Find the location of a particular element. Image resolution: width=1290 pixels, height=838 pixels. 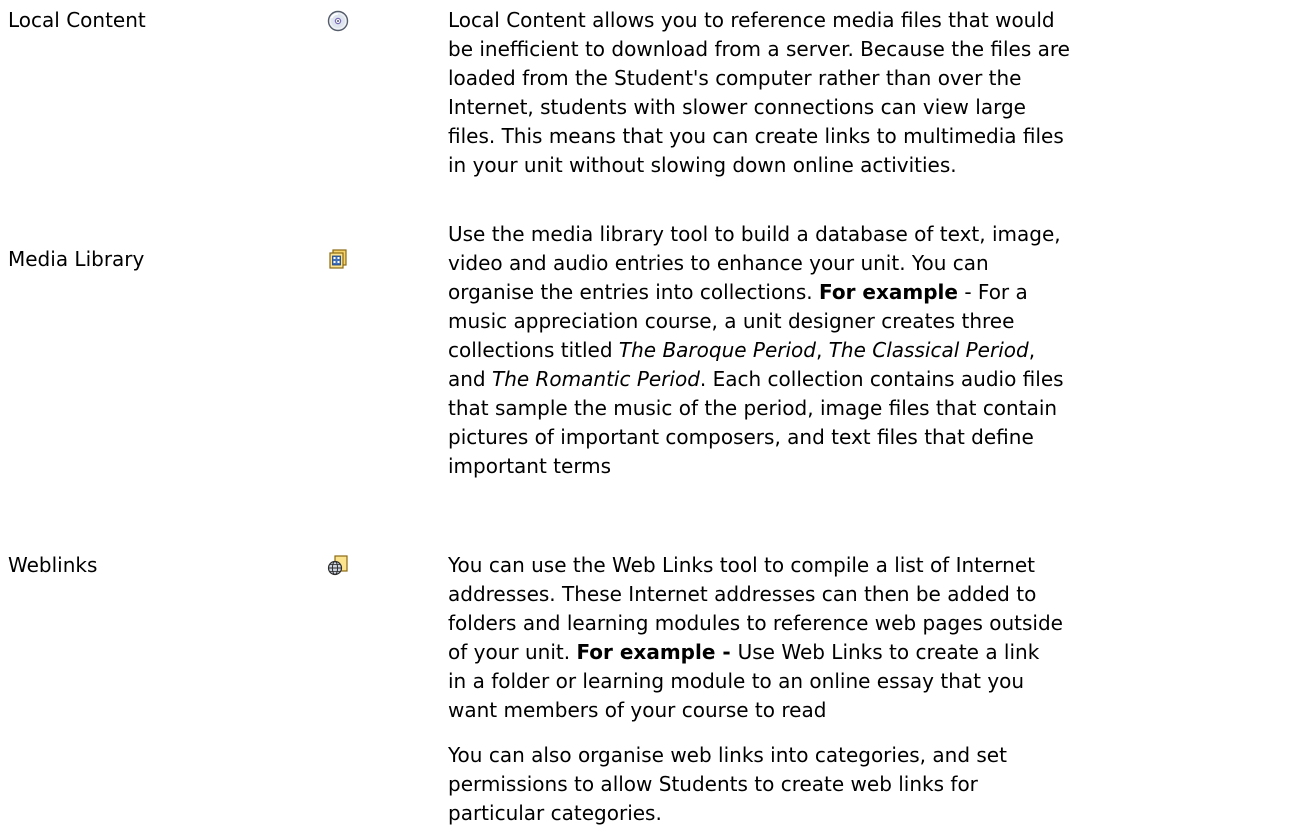

description-line: important terms is located at coordinates (530, 466).